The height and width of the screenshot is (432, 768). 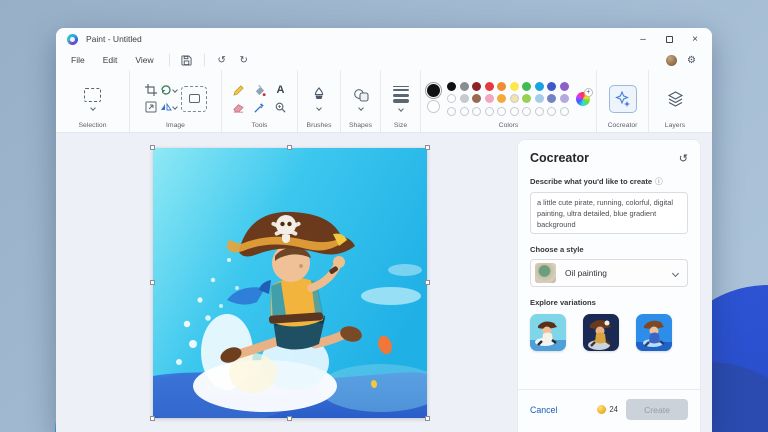 What do you see at coordinates (508, 98) in the screenshot?
I see `color-palette` at bounding box center [508, 98].